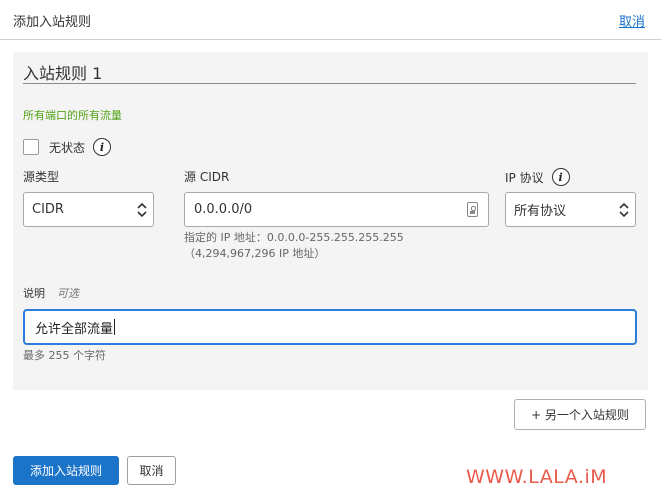  What do you see at coordinates (31, 147) in the screenshot?
I see `stateless-checkbox` at bounding box center [31, 147].